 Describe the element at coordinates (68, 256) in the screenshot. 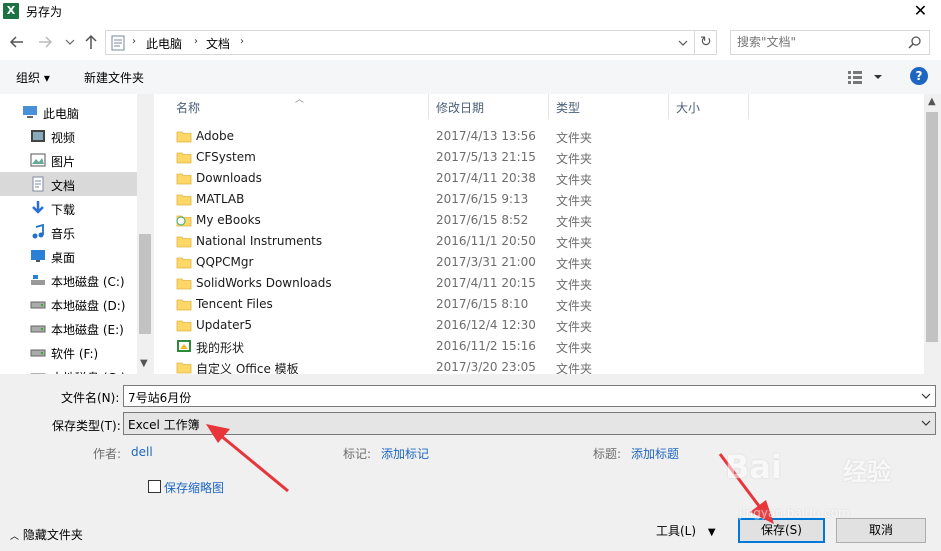

I see `nav-item: 桌面` at that location.